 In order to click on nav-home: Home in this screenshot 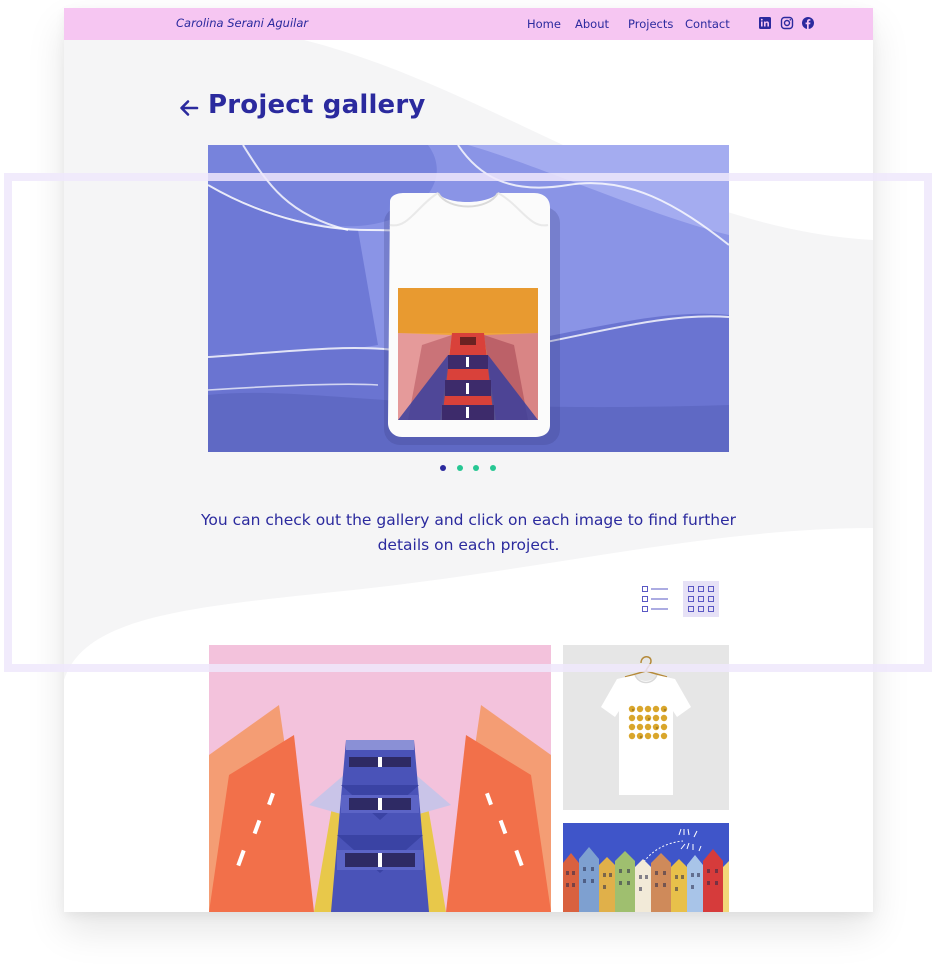, I will do `click(544, 24)`.